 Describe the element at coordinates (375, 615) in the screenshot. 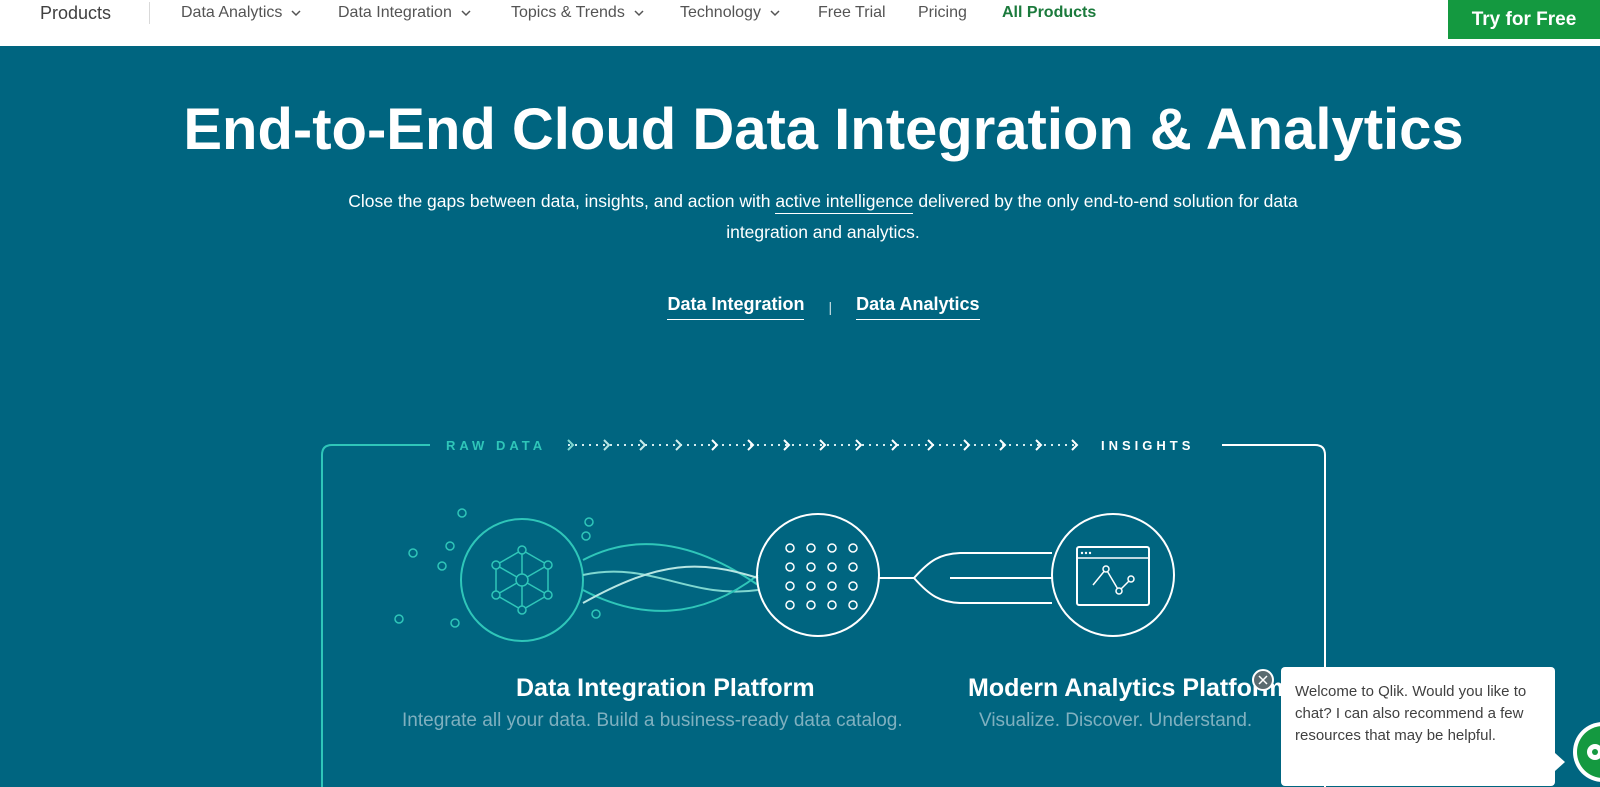

I see `frame-left-line` at that location.